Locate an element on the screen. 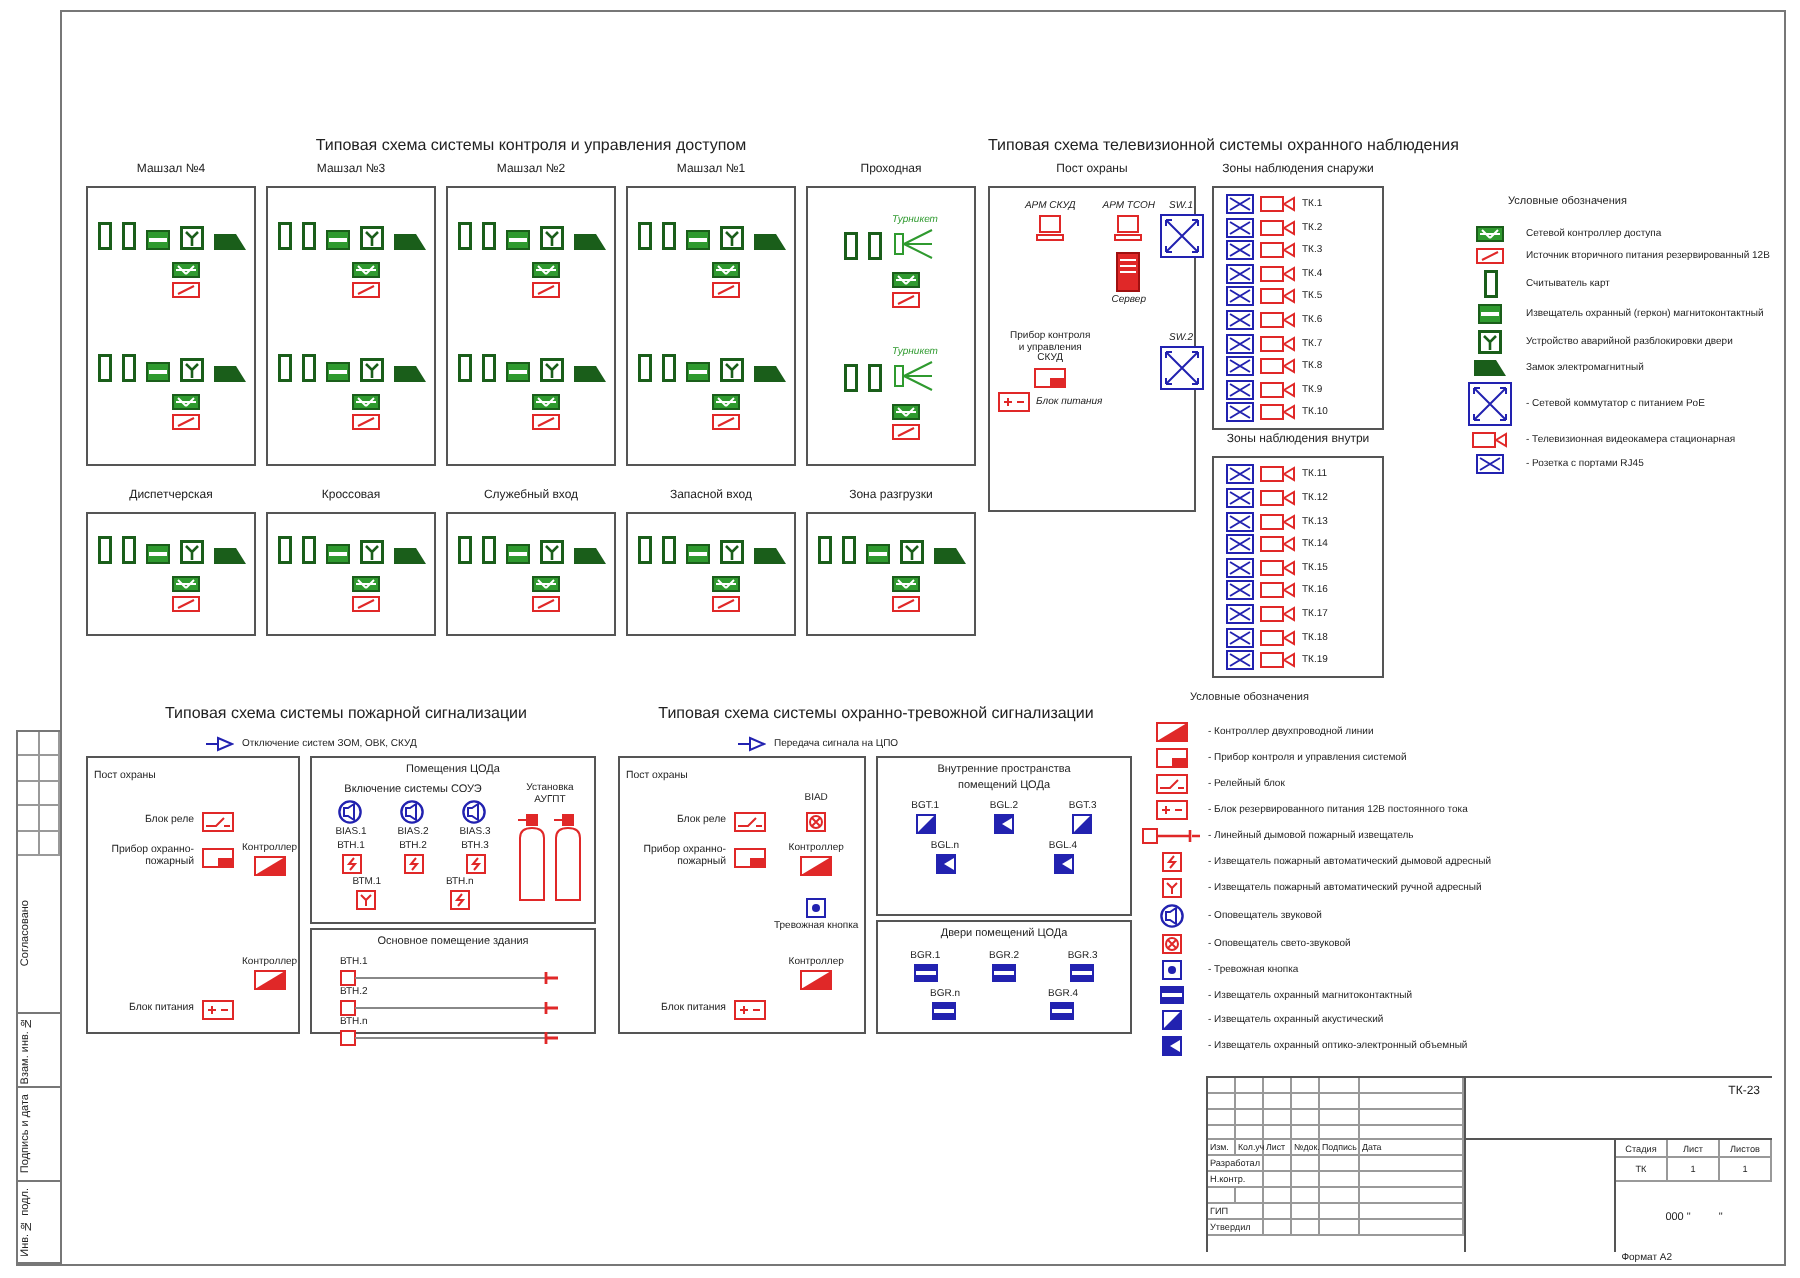  diagram-title: Типовая схема системы охранно-тревожной сигнализации is located at coordinates (876, 715).